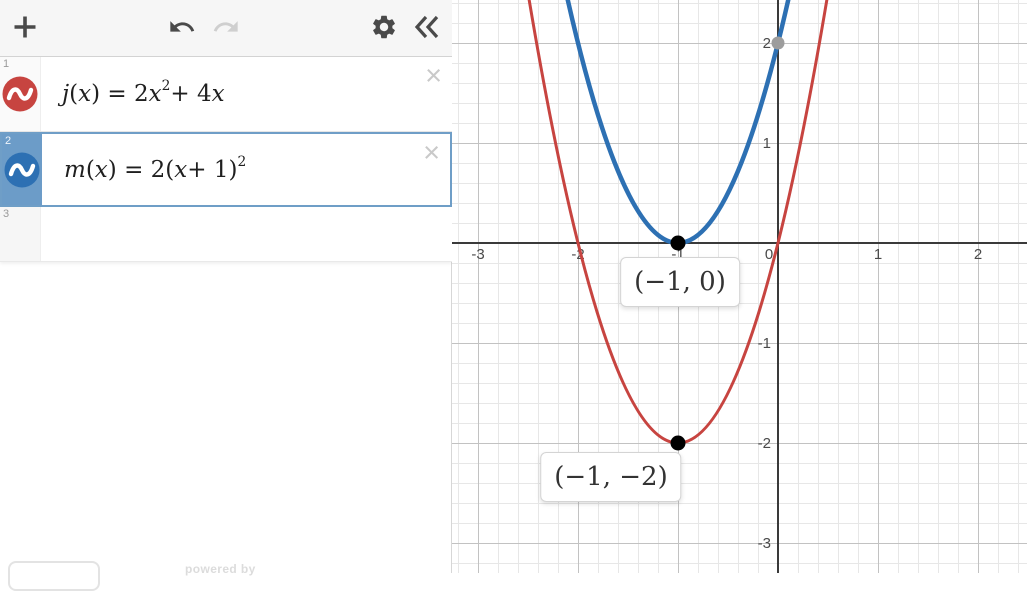 The image size is (1027, 591). Describe the element at coordinates (680, 282) in the screenshot. I see `point-coordinate-label: (−1, 0)` at that location.